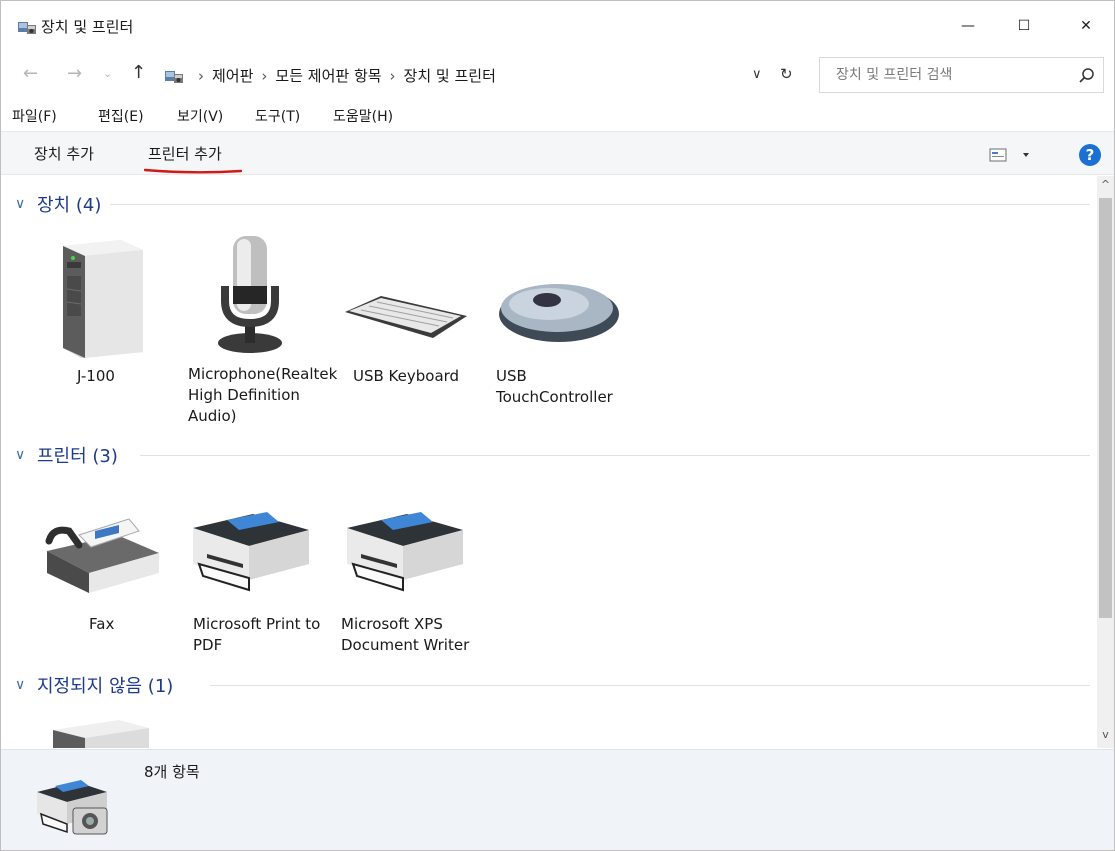 This screenshot has width=1115, height=851. Describe the element at coordinates (1105, 187) in the screenshot. I see `scroll-up-arrow-icon: ^` at that location.